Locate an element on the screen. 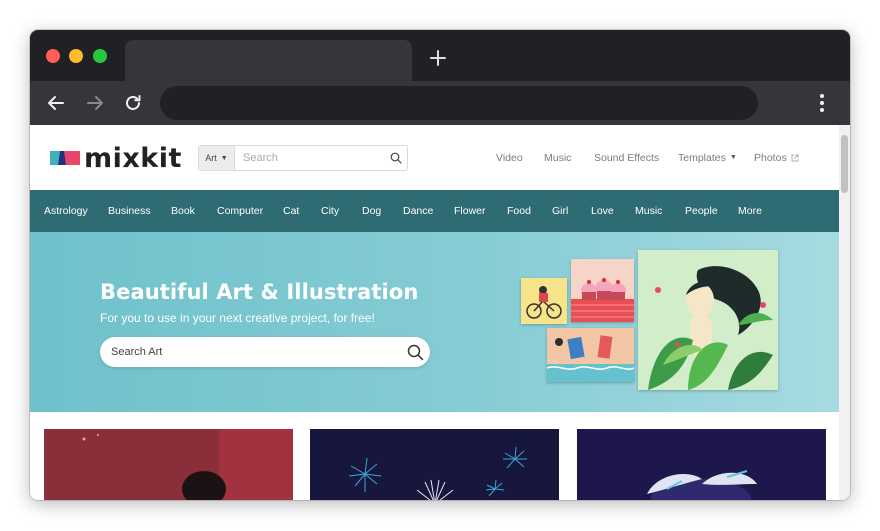  plus-icon is located at coordinates (438, 58).